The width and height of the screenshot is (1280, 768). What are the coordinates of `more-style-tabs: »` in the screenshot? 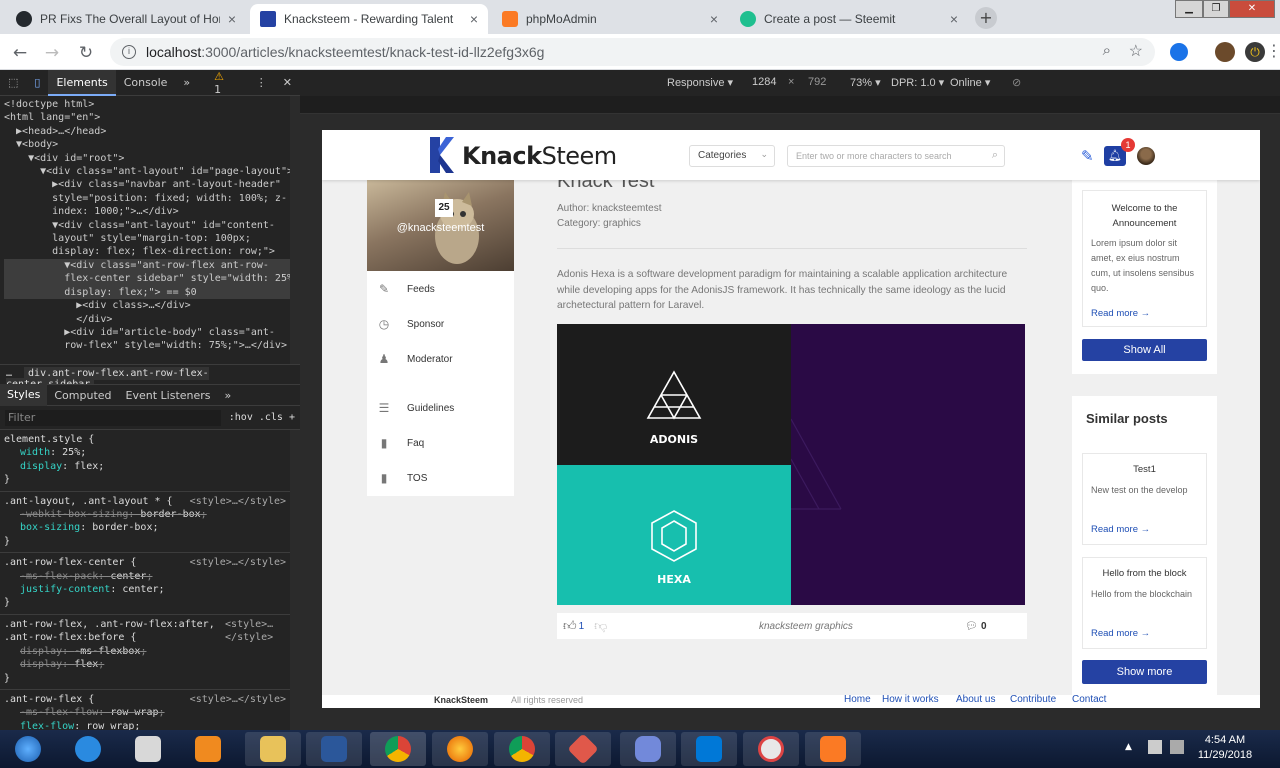 It's located at (228, 395).